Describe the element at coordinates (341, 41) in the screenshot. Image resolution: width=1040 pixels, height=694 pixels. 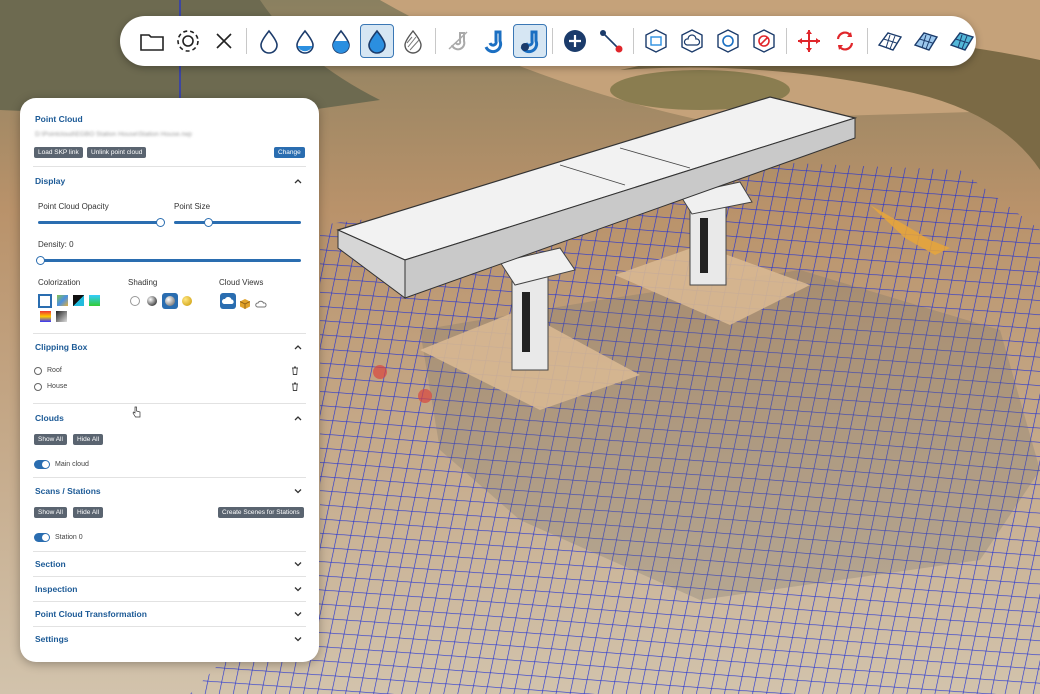
I see `drop-fill-icon` at that location.